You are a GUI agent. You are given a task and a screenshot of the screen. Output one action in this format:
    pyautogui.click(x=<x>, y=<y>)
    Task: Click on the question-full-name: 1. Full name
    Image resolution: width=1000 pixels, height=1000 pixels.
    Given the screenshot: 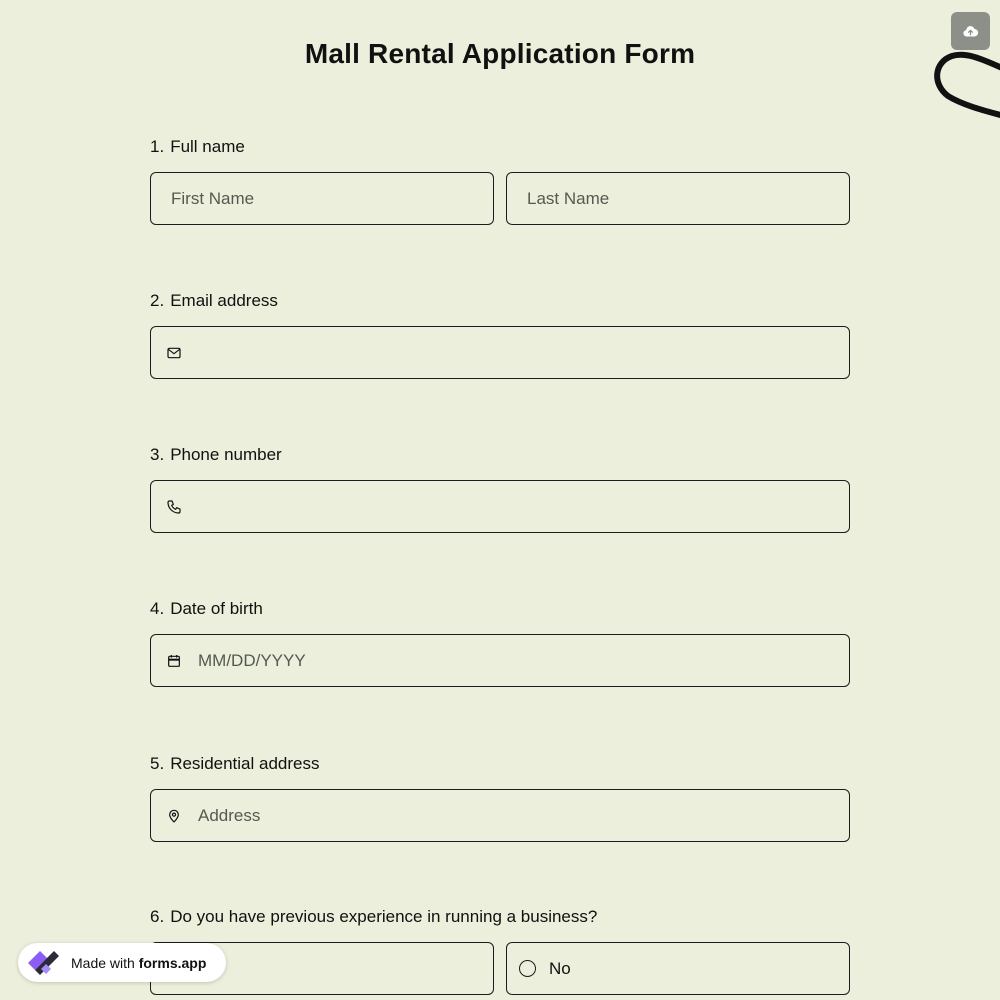 What is the action you would take?
    pyautogui.click(x=500, y=181)
    